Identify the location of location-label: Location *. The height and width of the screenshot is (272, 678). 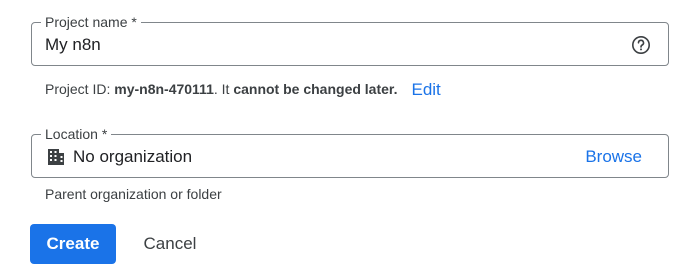
(76, 134).